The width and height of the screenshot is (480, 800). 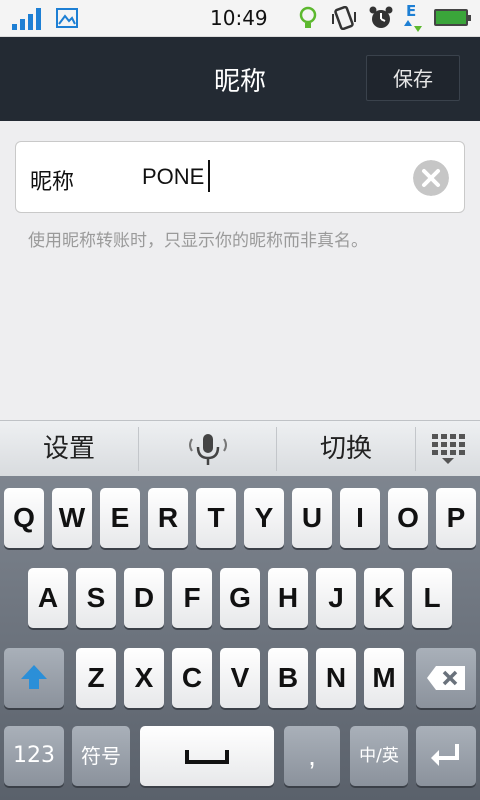 I want to click on save-button: 保存, so click(x=413, y=78).